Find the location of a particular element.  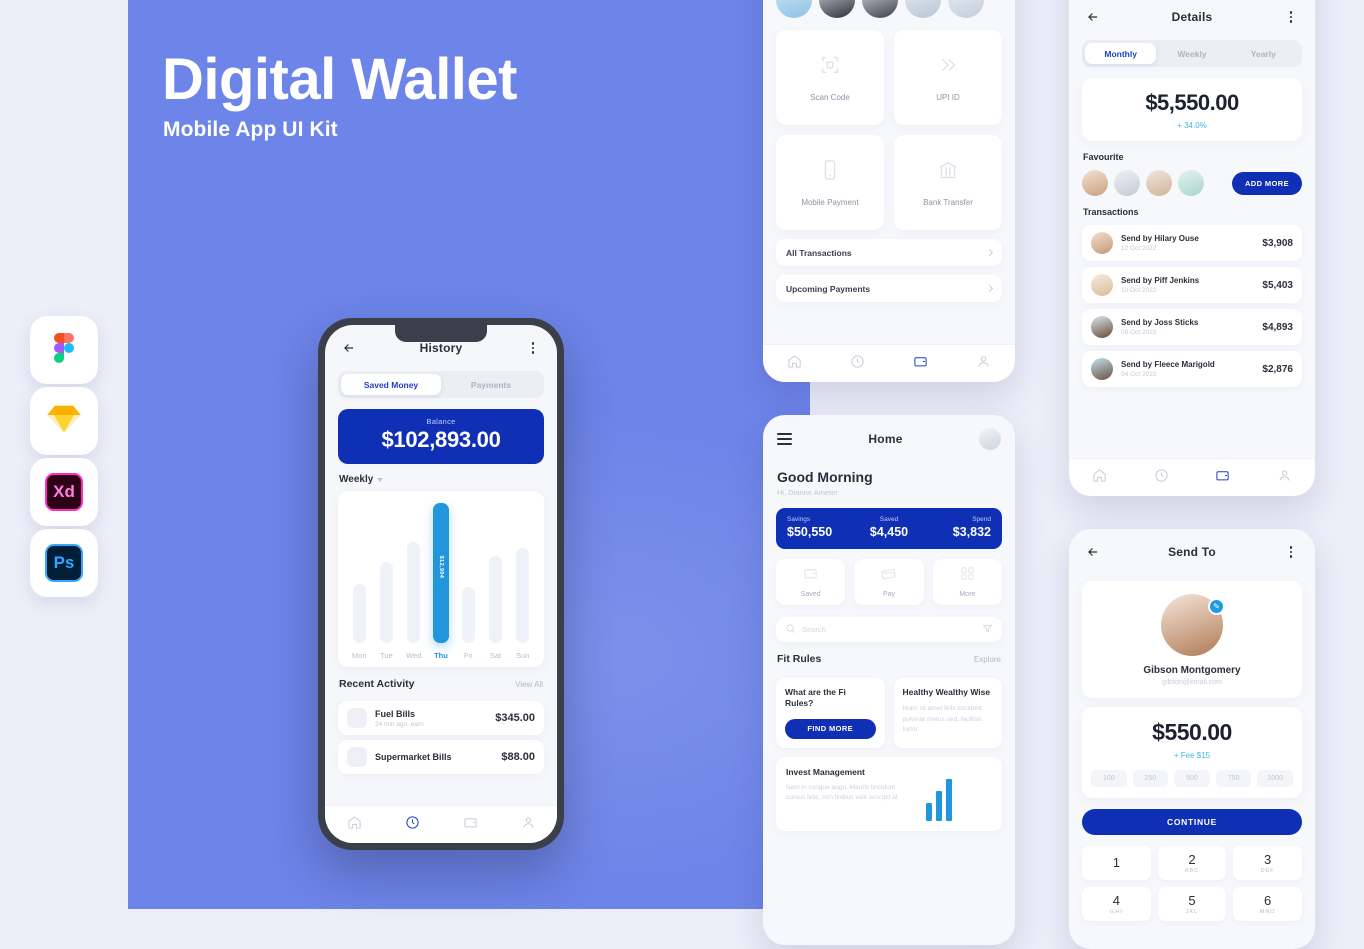

tab-payments: Payments is located at coordinates (491, 384).